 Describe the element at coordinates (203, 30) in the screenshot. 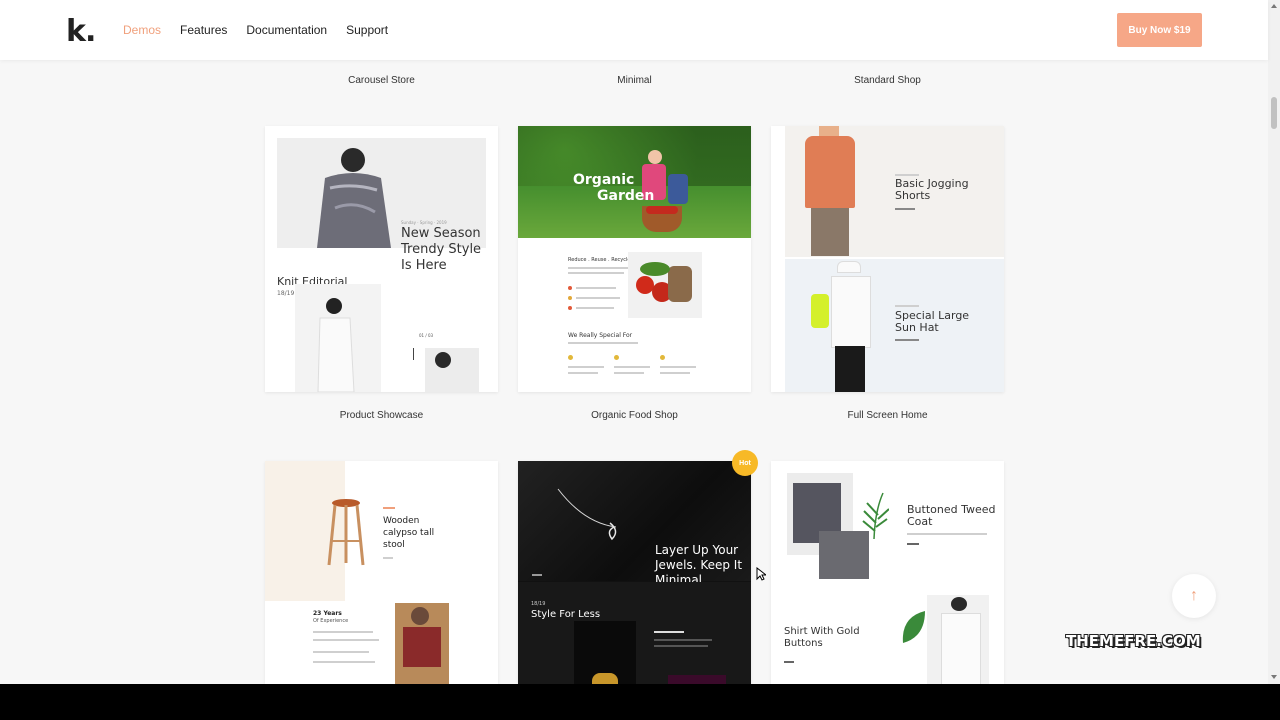

I see `nav-features: Features` at that location.